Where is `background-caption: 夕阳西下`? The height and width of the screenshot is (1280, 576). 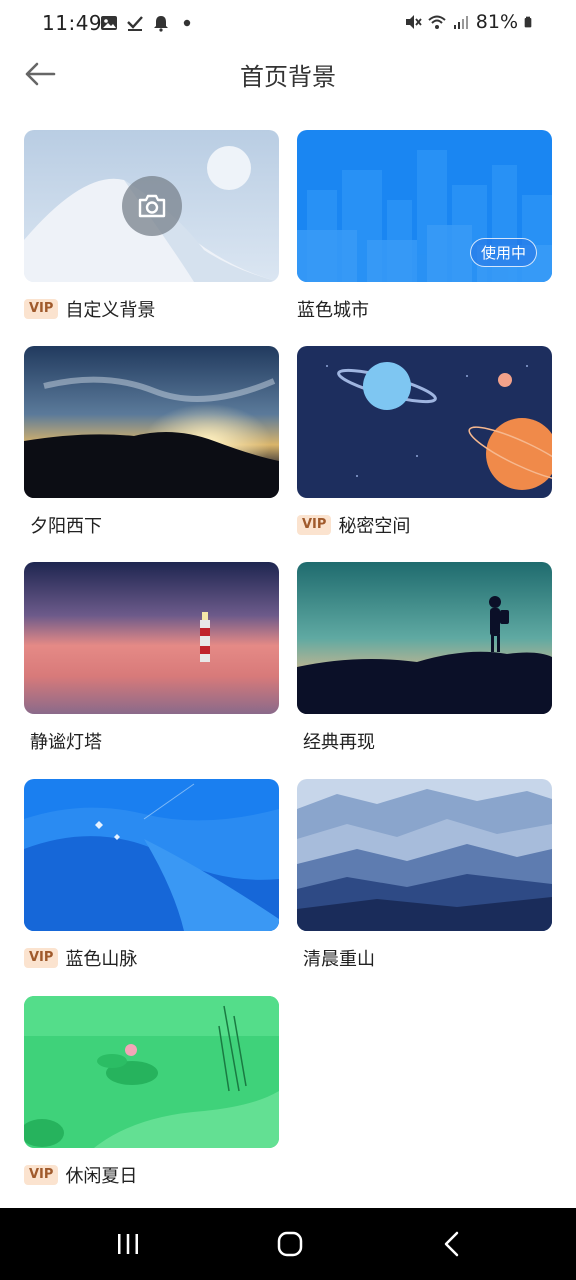
background-caption: 夕阳西下 is located at coordinates (63, 525).